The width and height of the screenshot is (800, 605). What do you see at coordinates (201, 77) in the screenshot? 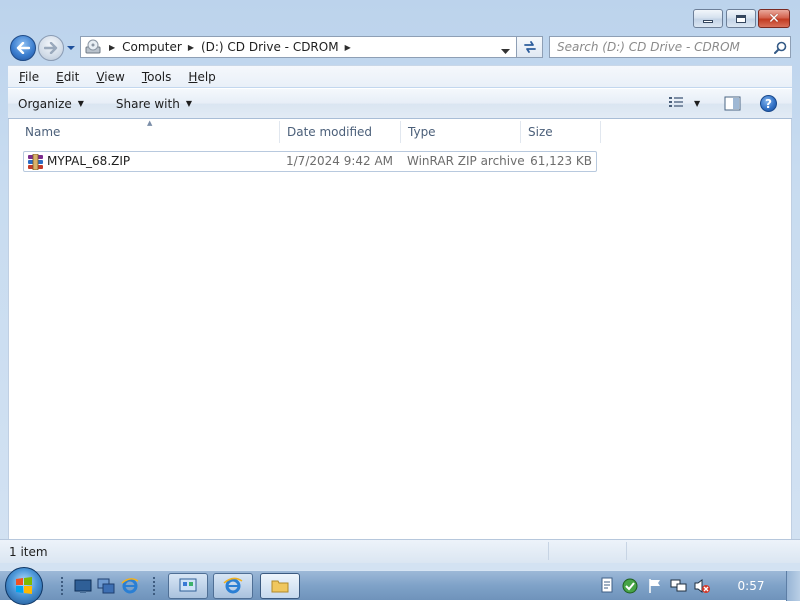
I see `menu-help: Help` at bounding box center [201, 77].